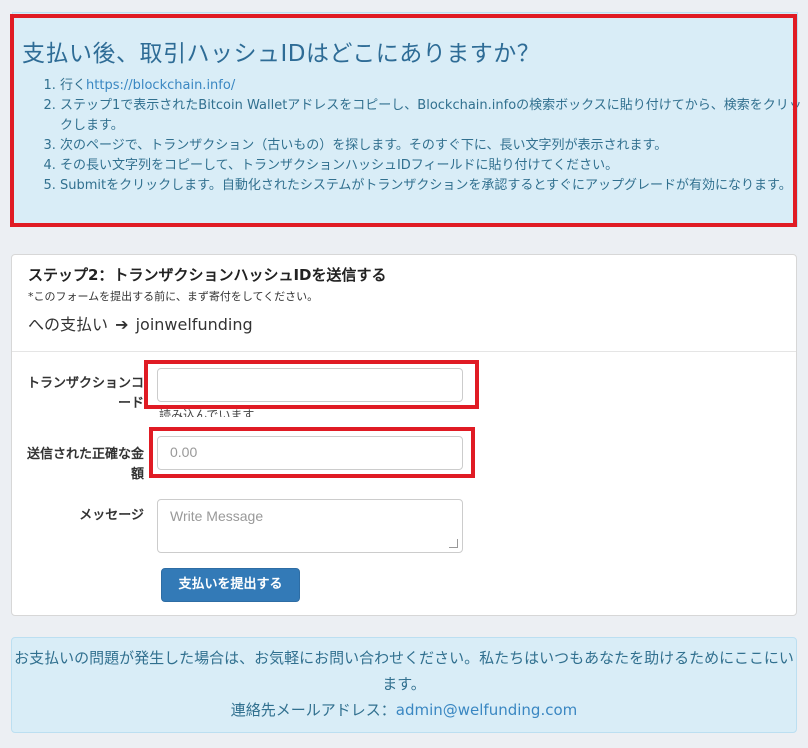 The image size is (808, 748). Describe the element at coordinates (85, 464) in the screenshot. I see `amount-label: 送信された正確な金額` at that location.